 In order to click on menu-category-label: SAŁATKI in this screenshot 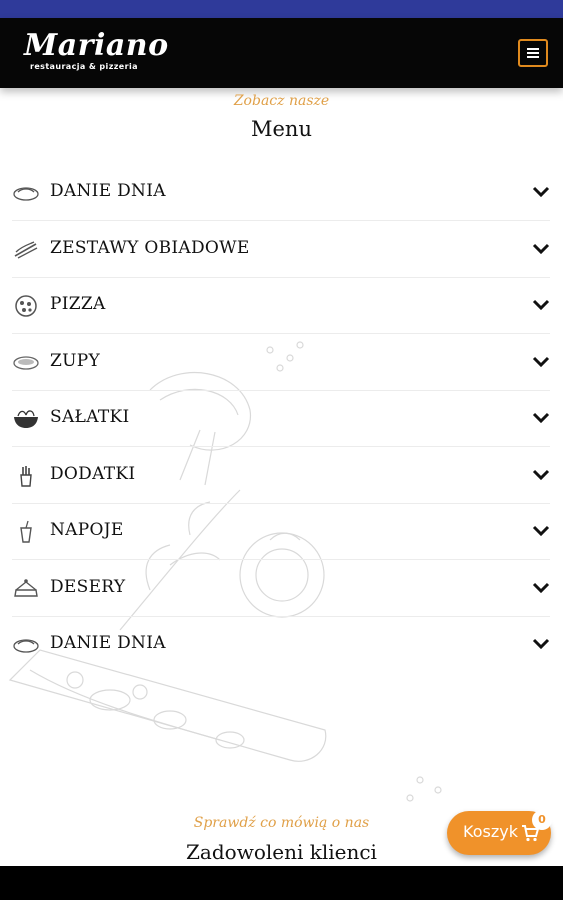, I will do `click(90, 417)`.